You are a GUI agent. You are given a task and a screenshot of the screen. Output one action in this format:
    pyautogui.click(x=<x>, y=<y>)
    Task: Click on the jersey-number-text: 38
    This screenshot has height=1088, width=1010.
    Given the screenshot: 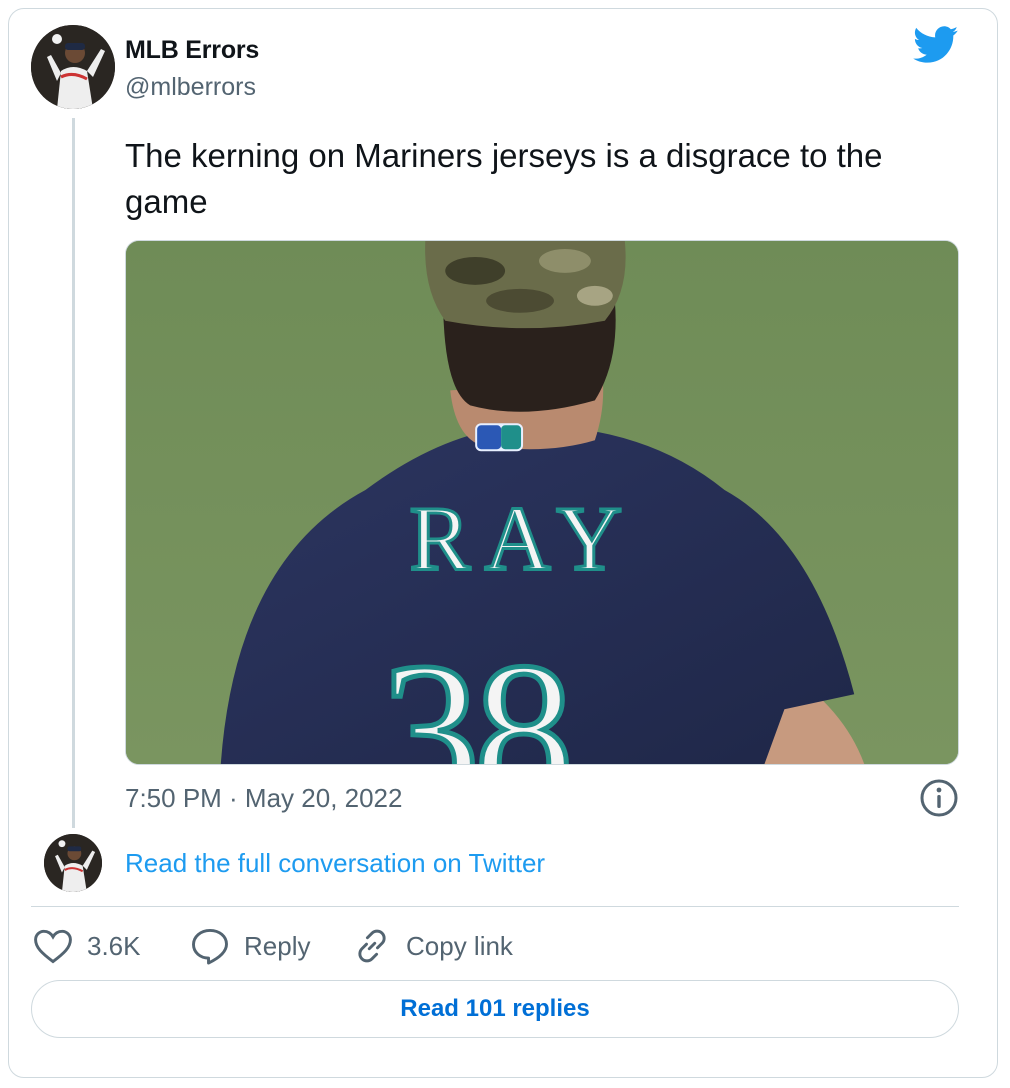 What is the action you would take?
    pyautogui.click(x=474, y=693)
    